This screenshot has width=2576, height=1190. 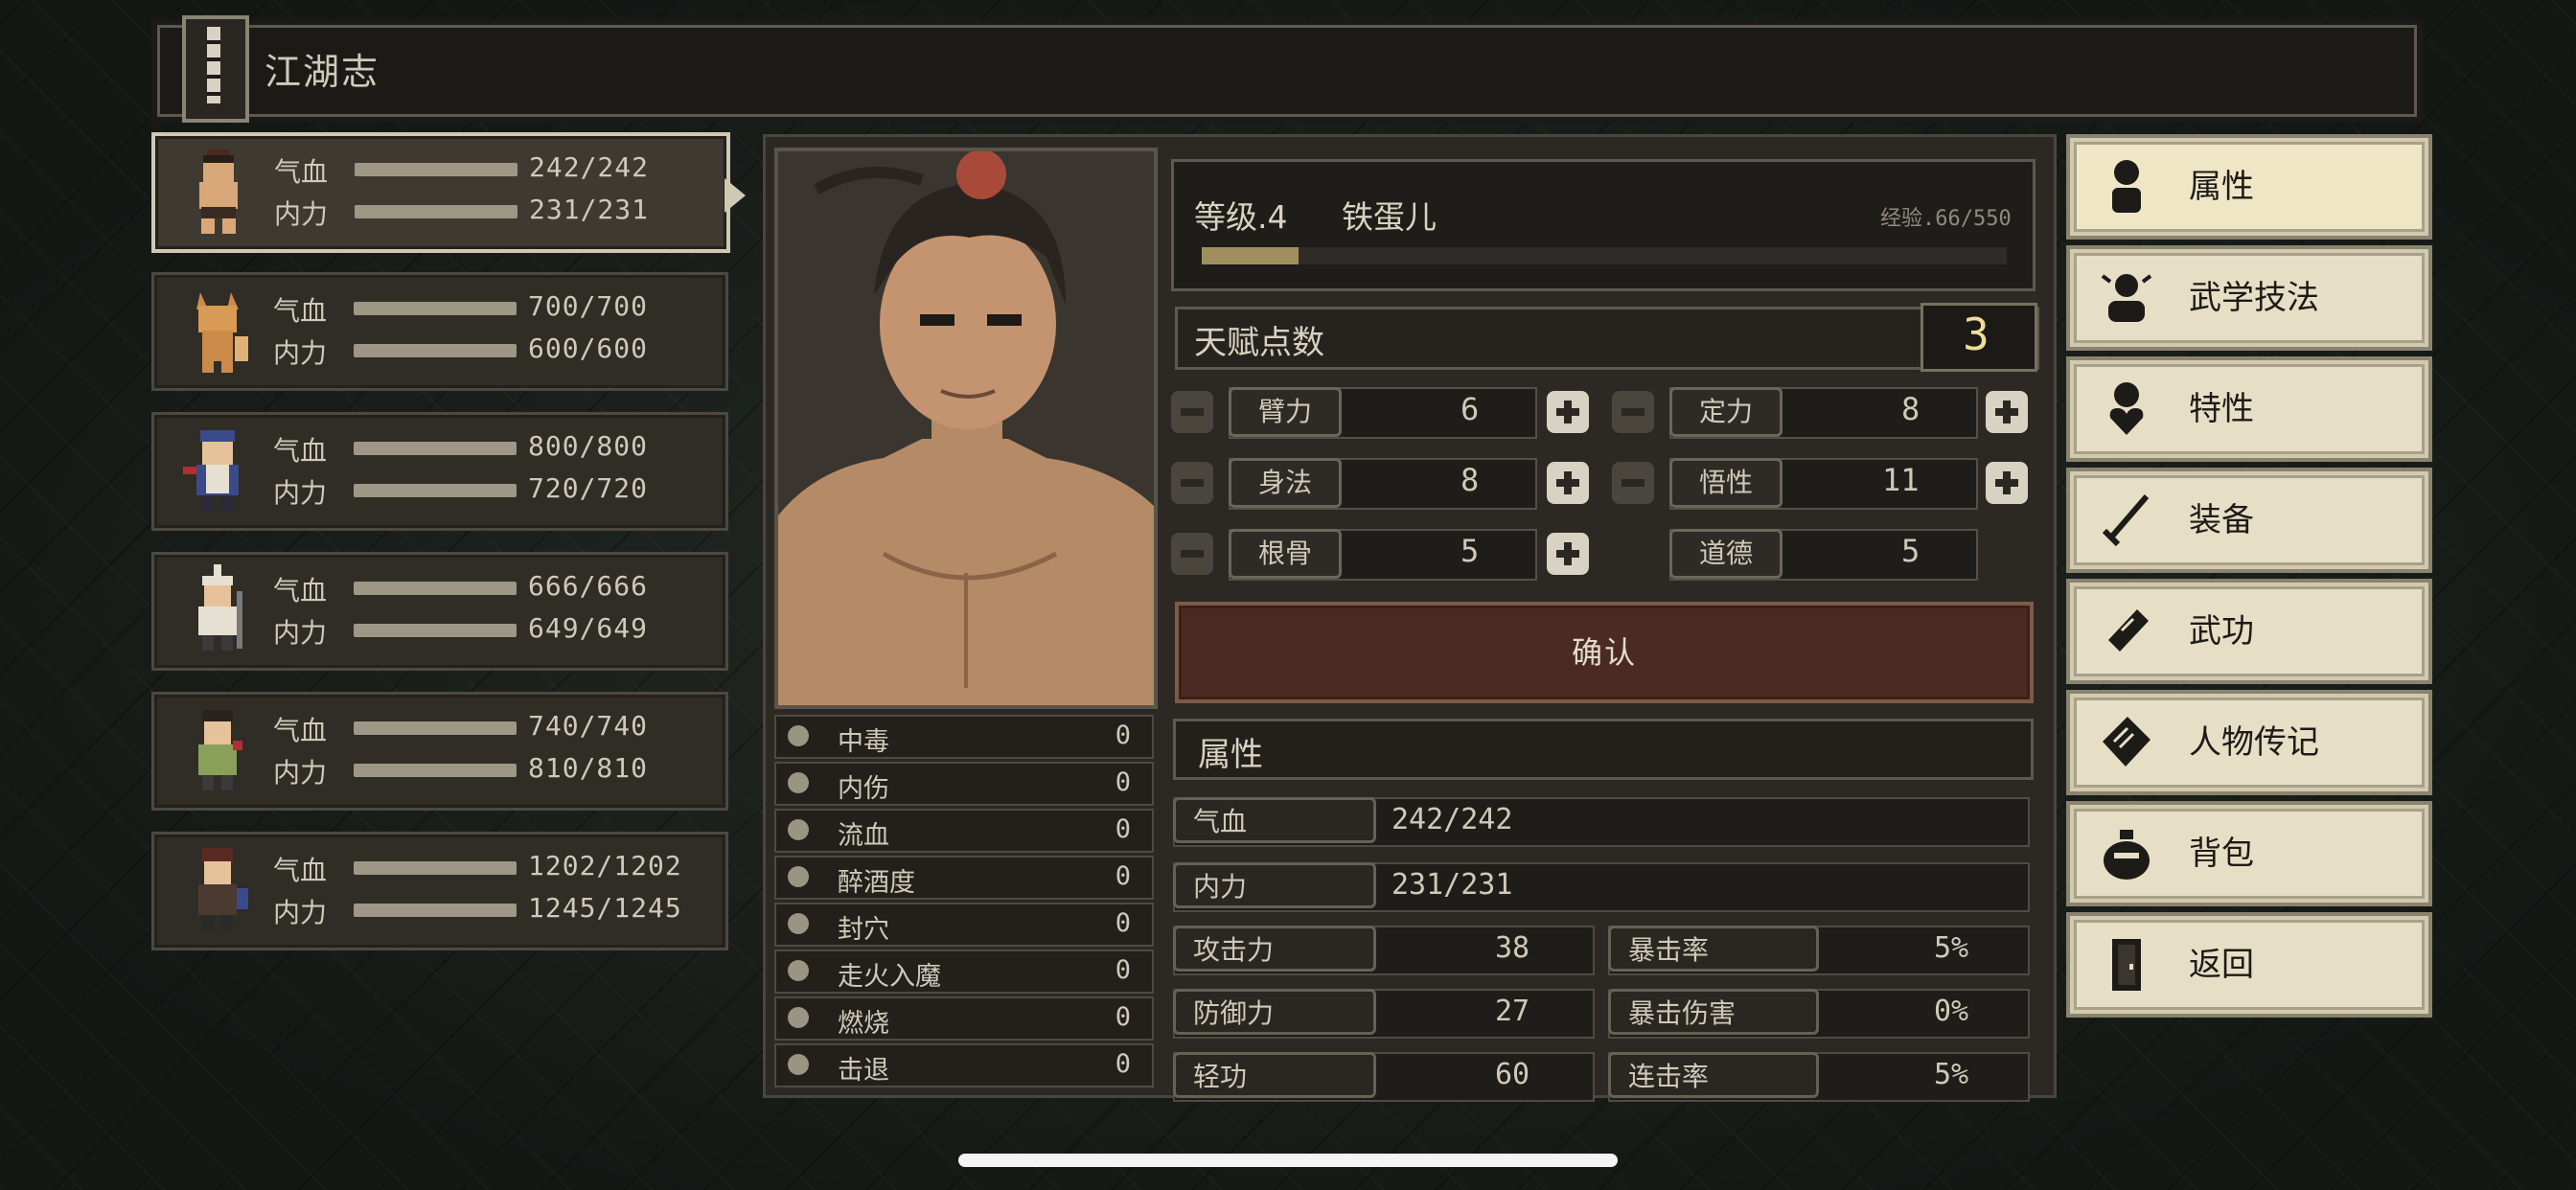 I want to click on party-member-1: 气血 242/242 内力 231/231, so click(x=440, y=193).